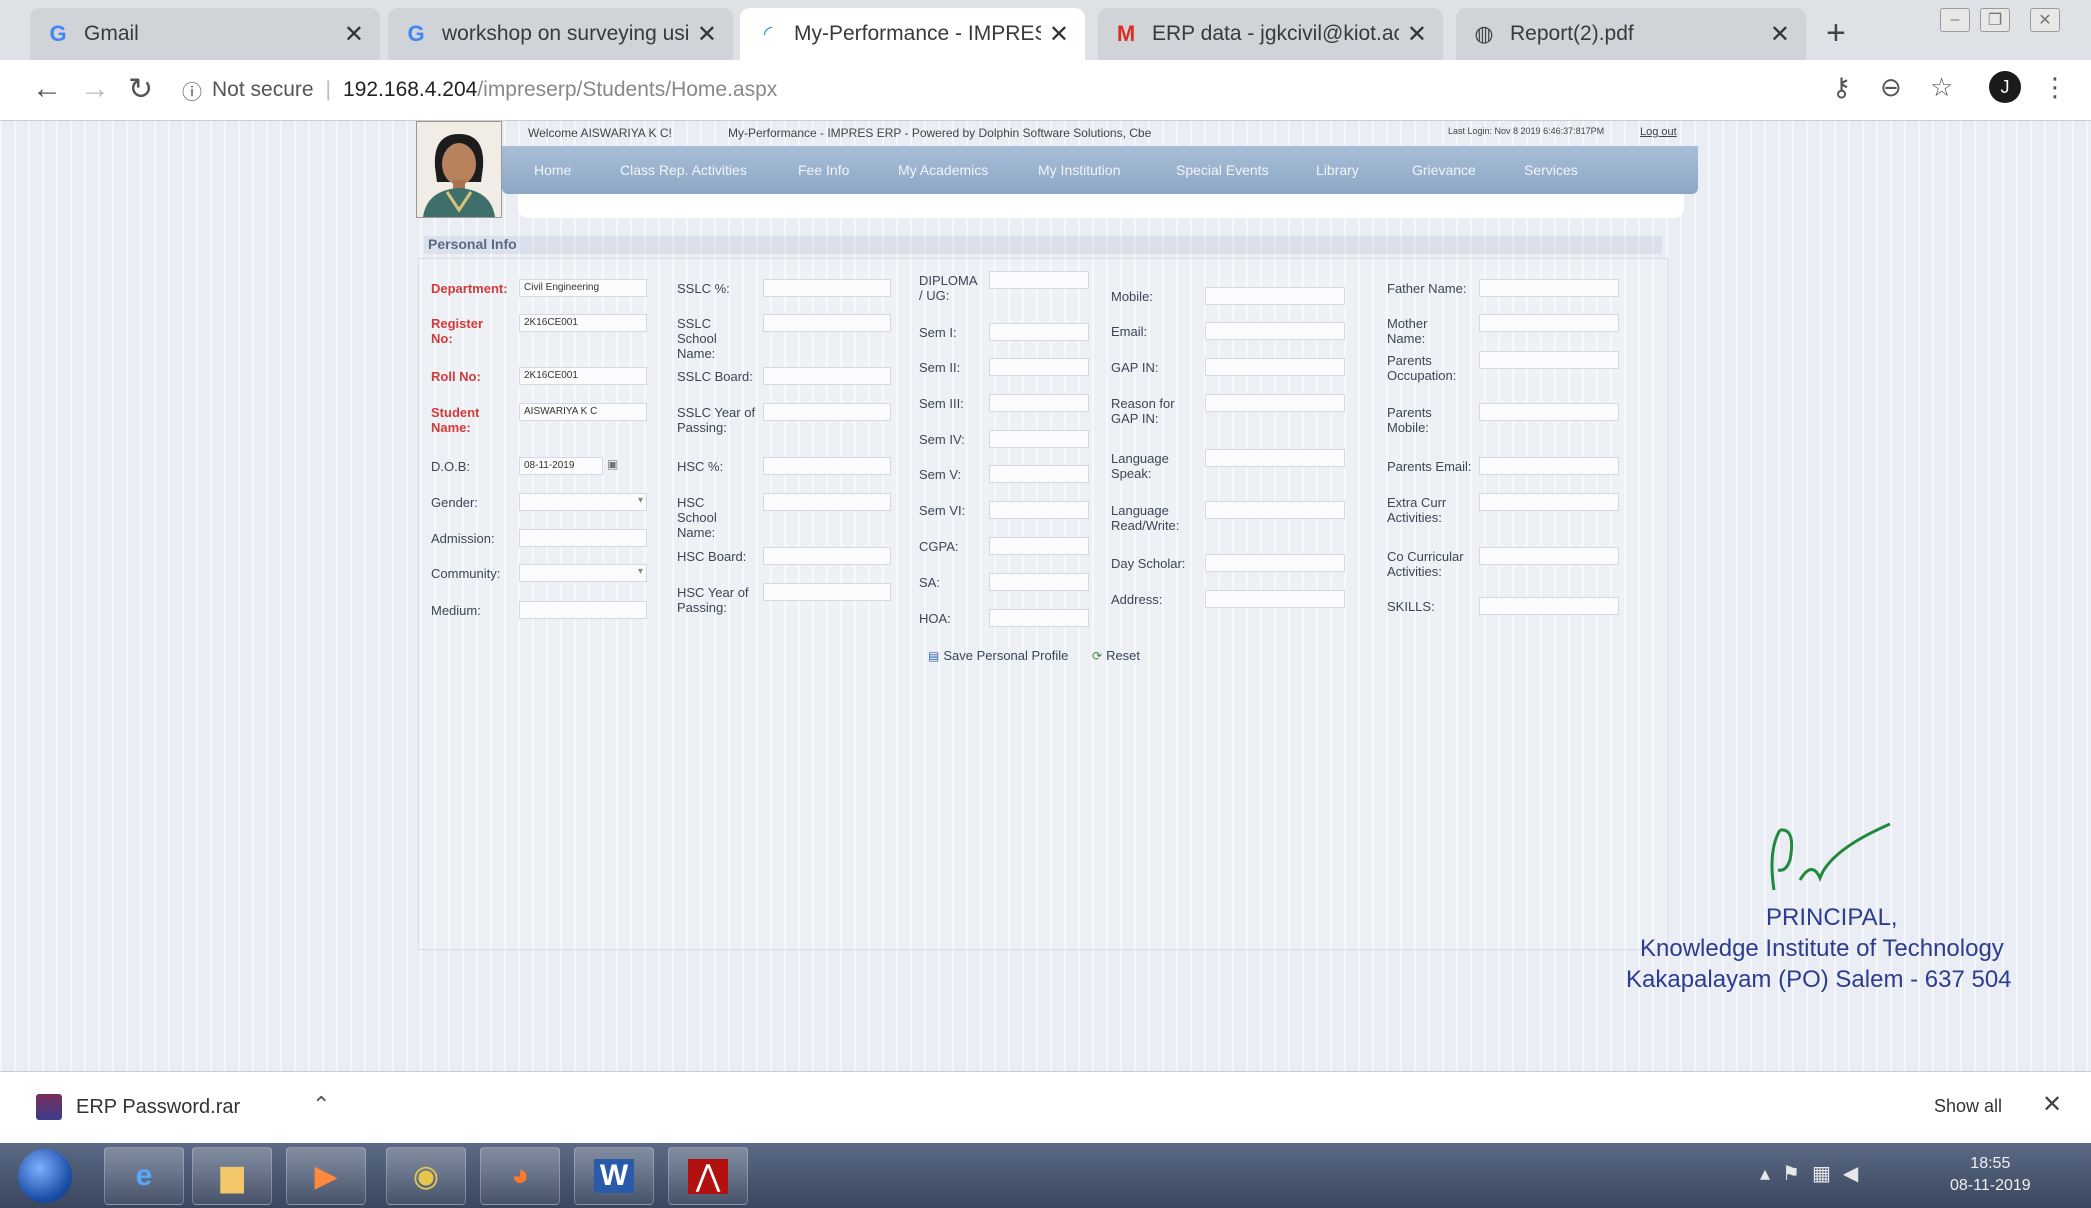 This screenshot has width=2091, height=1208. What do you see at coordinates (552, 170) in the screenshot?
I see `nav-home: Home` at bounding box center [552, 170].